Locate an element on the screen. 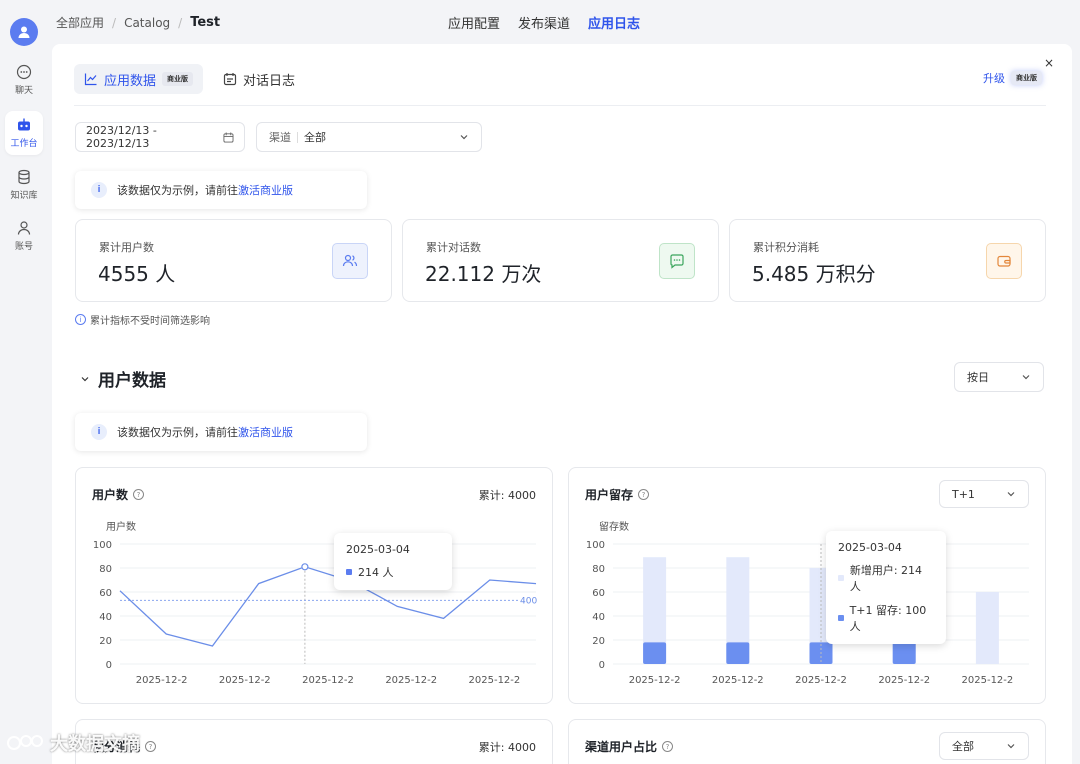 This screenshot has height=764, width=1080. sidebar-item-account: 账号 is located at coordinates (24, 236).